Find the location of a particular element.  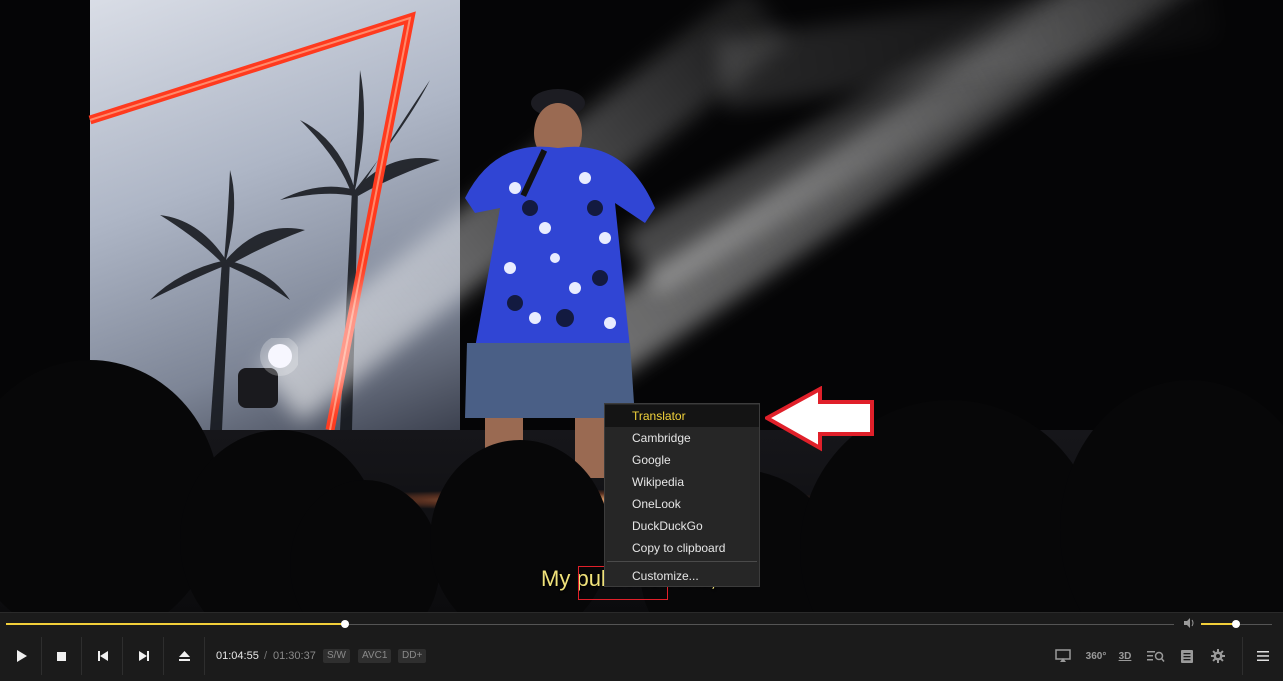

menu-item-google: Google is located at coordinates (682, 460).